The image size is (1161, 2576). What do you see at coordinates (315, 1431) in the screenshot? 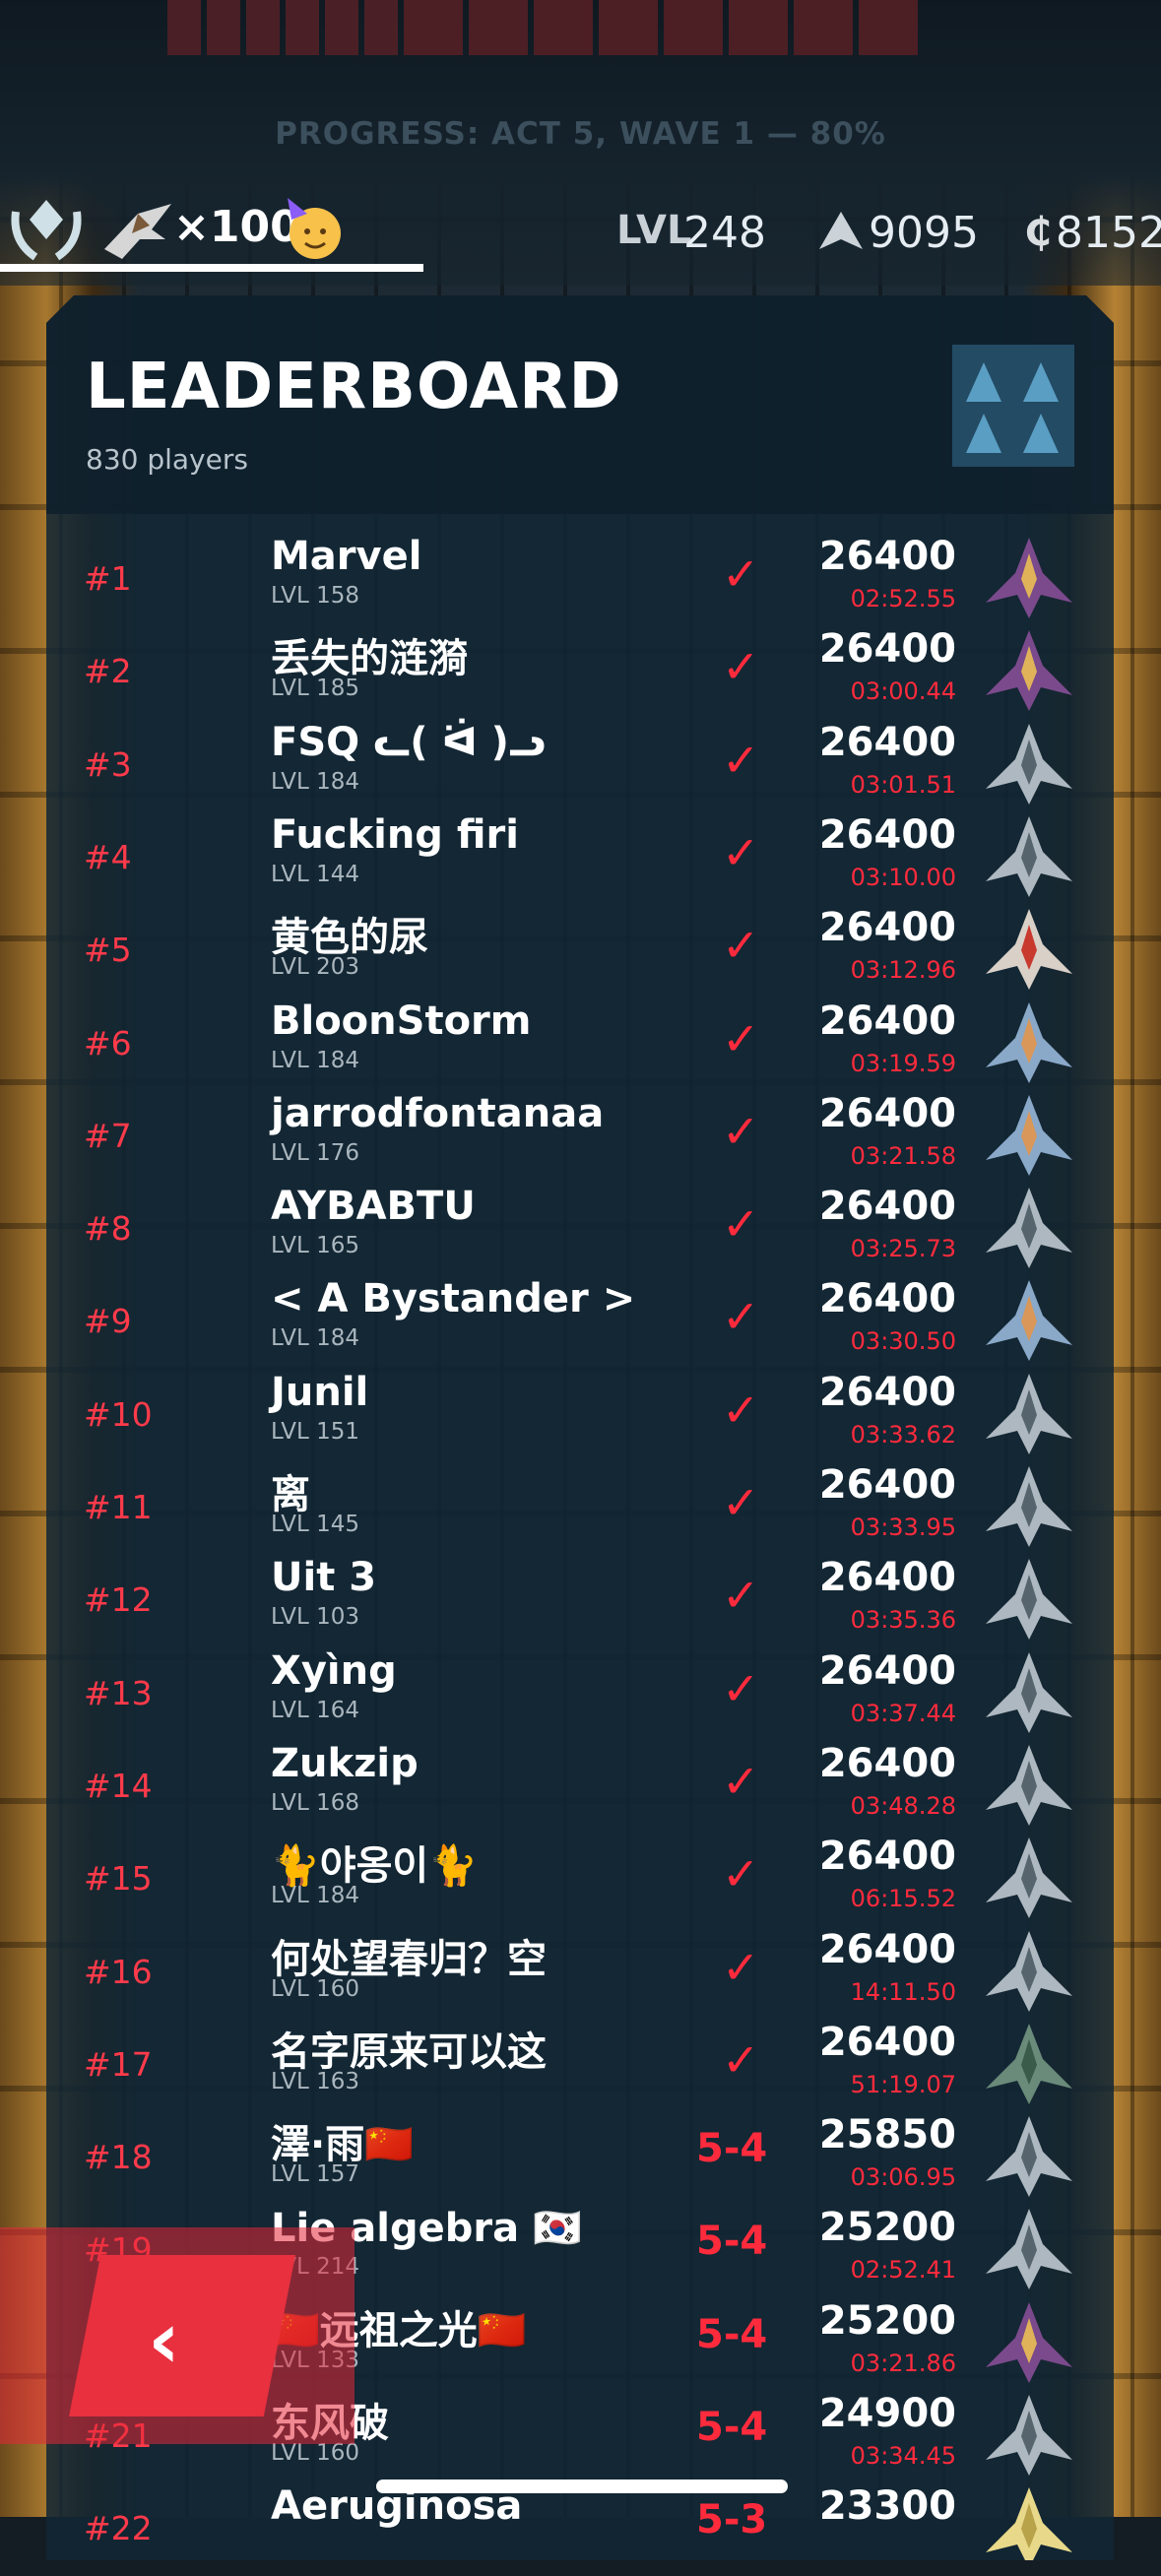
I see `player-level: LVL 151` at bounding box center [315, 1431].